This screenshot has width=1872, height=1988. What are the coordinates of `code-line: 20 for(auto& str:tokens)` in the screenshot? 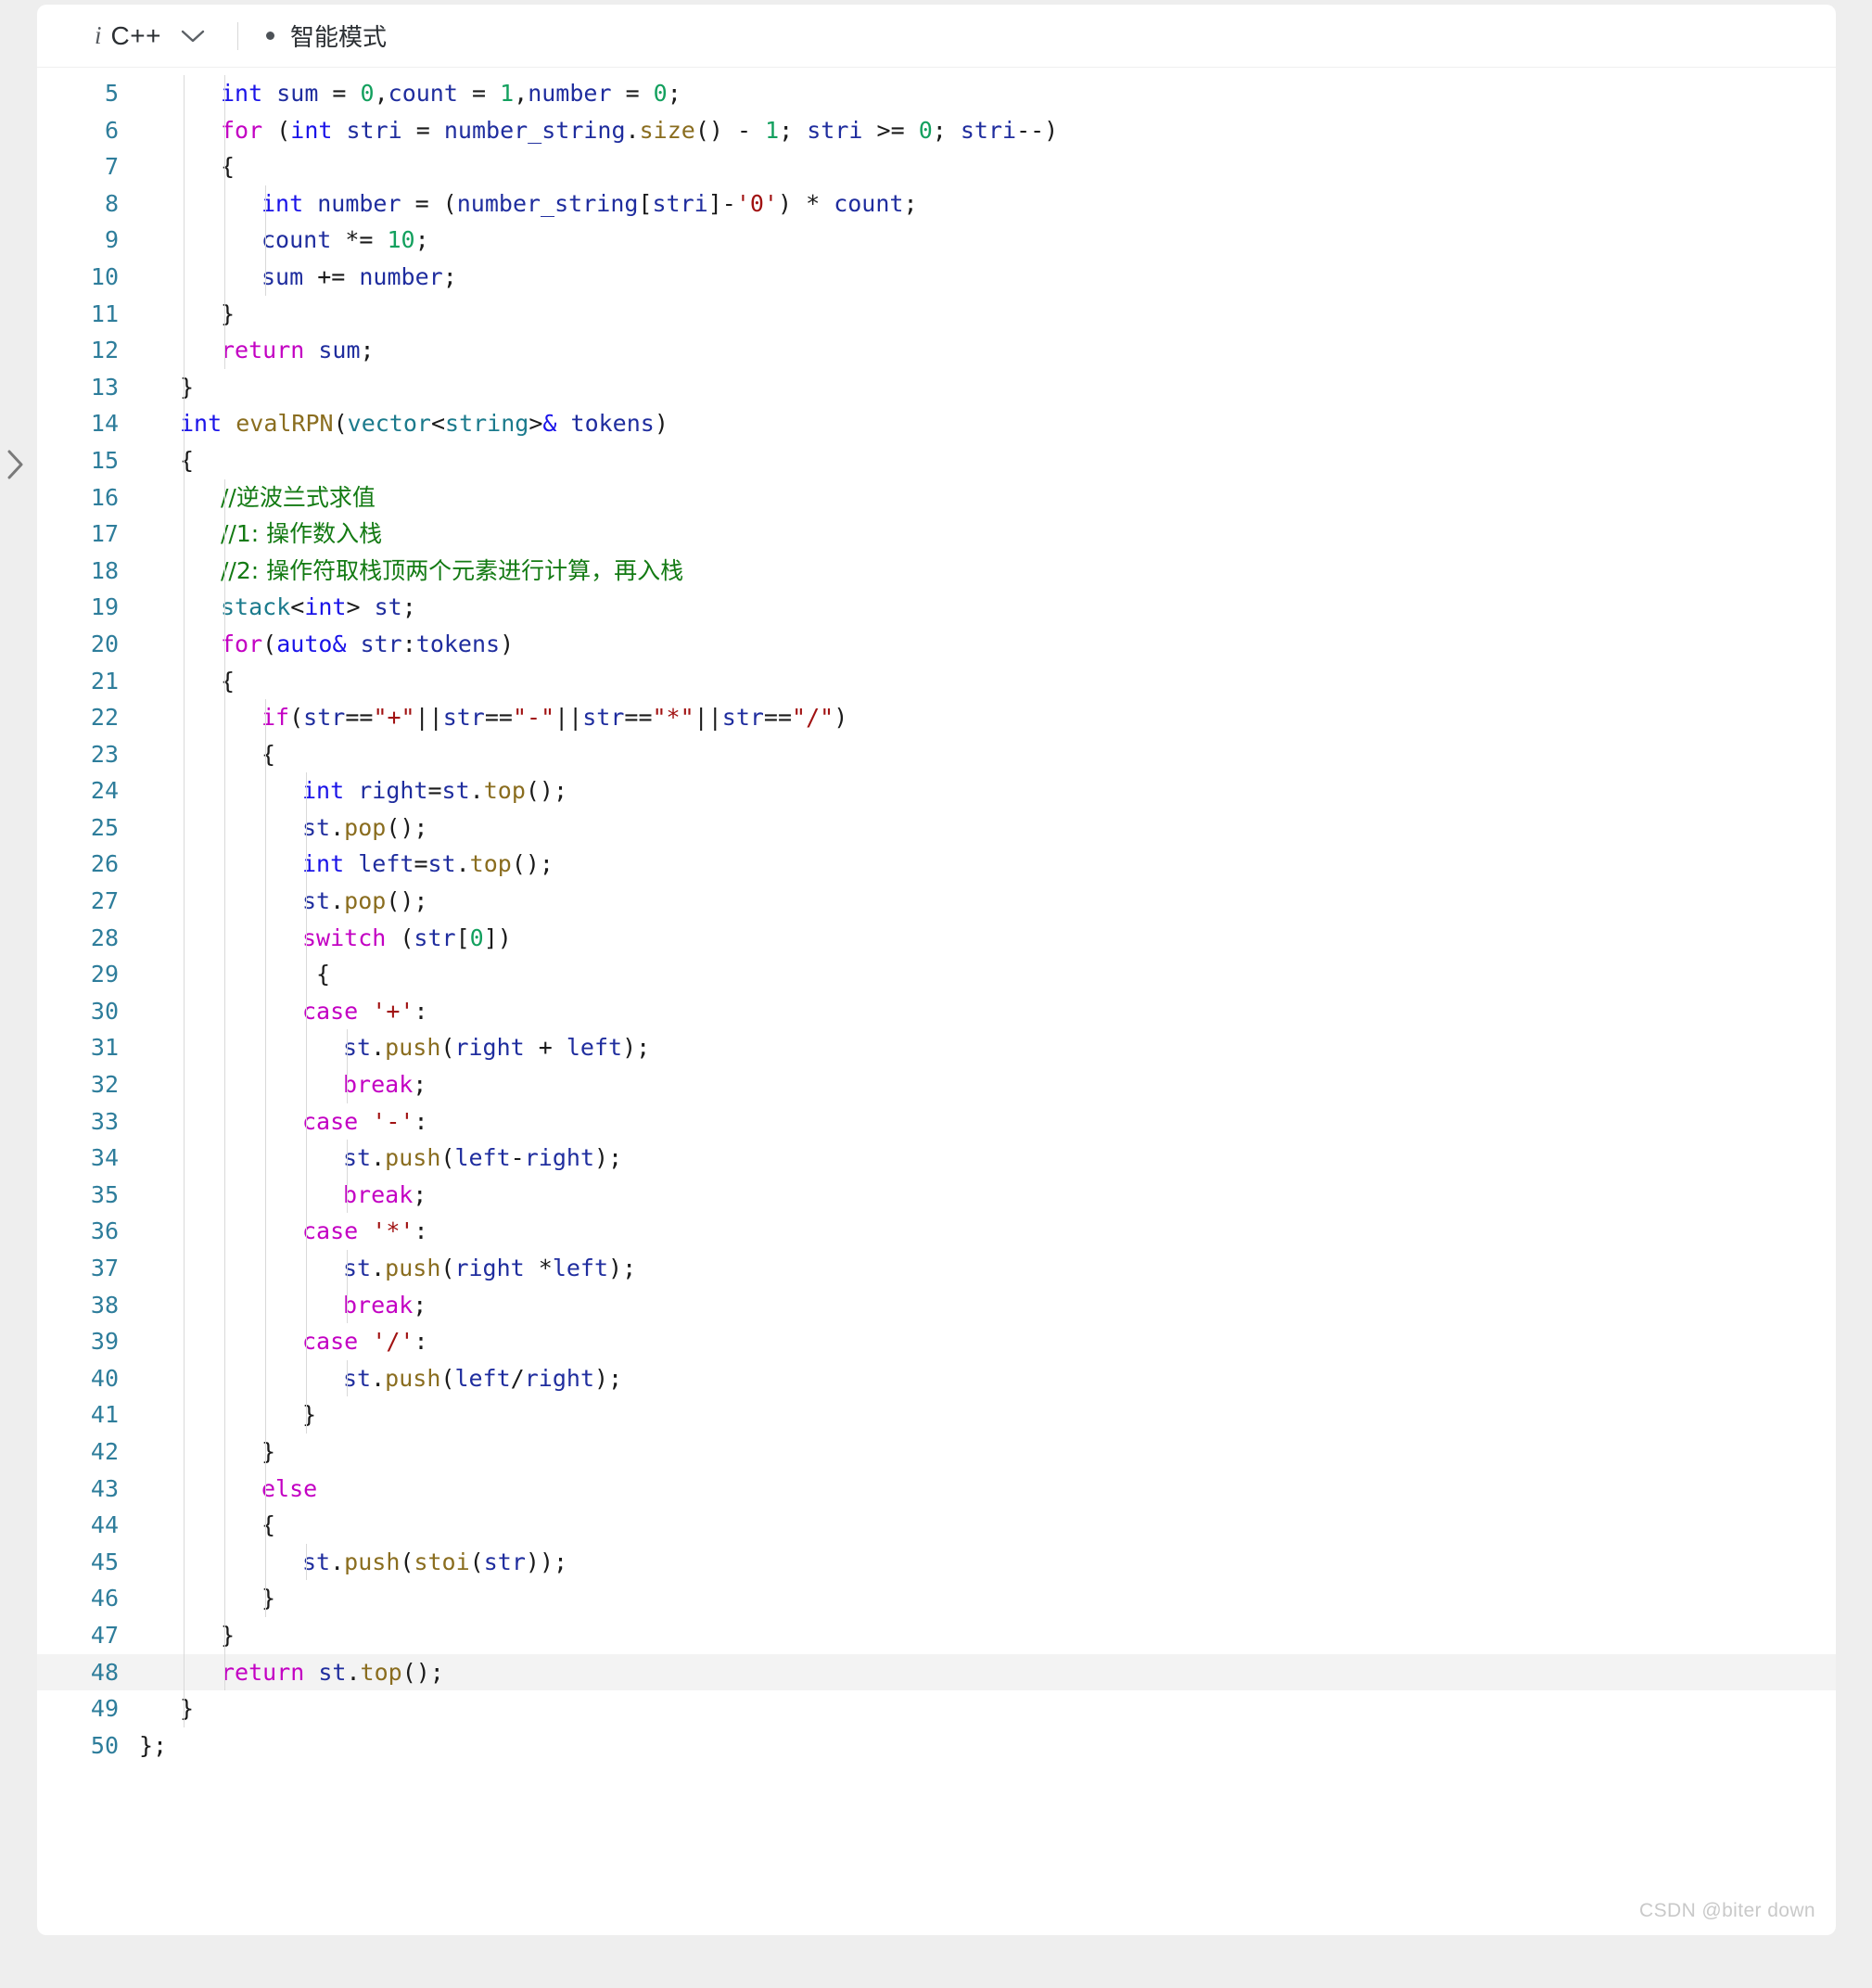 It's located at (936, 644).